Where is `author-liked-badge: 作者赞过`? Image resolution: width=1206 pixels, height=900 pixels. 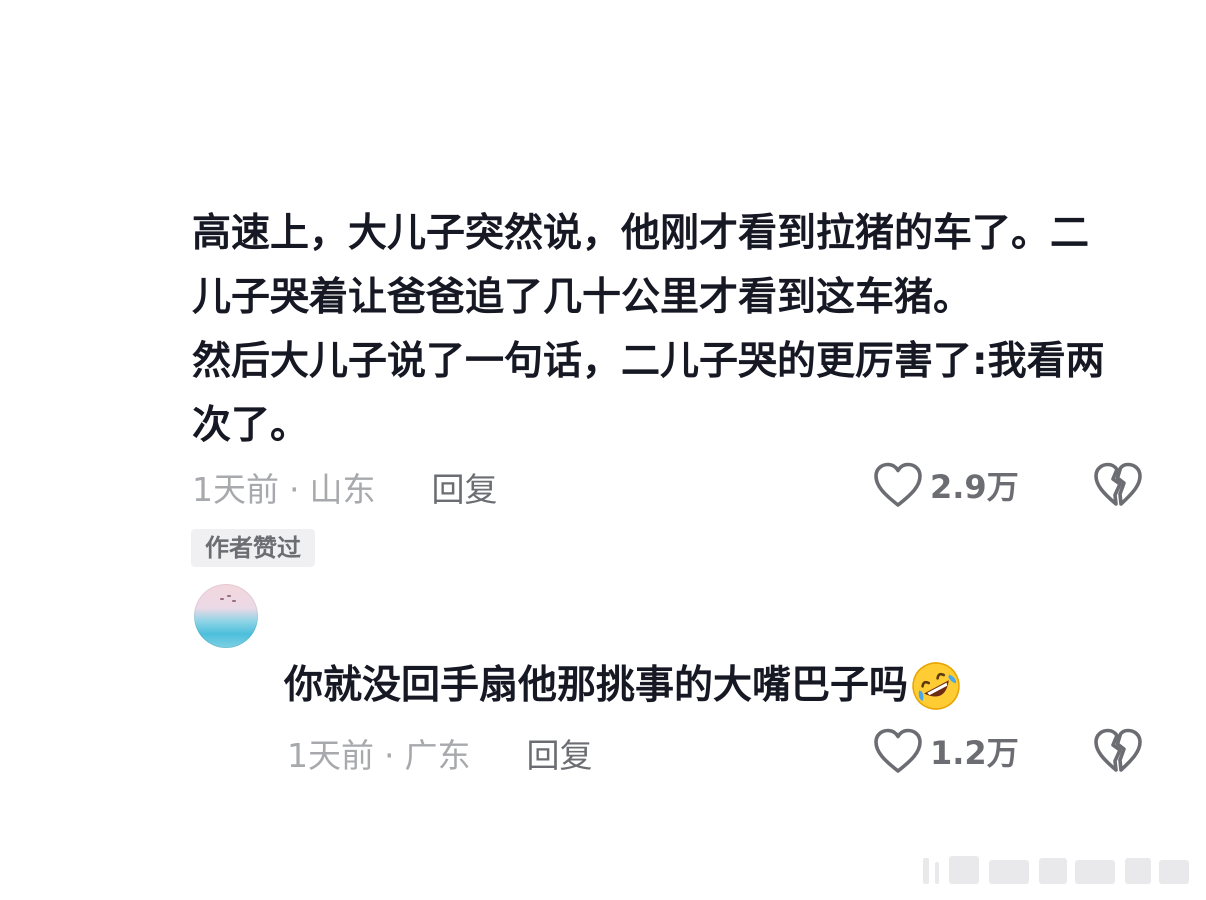 author-liked-badge: 作者赞过 is located at coordinates (253, 548).